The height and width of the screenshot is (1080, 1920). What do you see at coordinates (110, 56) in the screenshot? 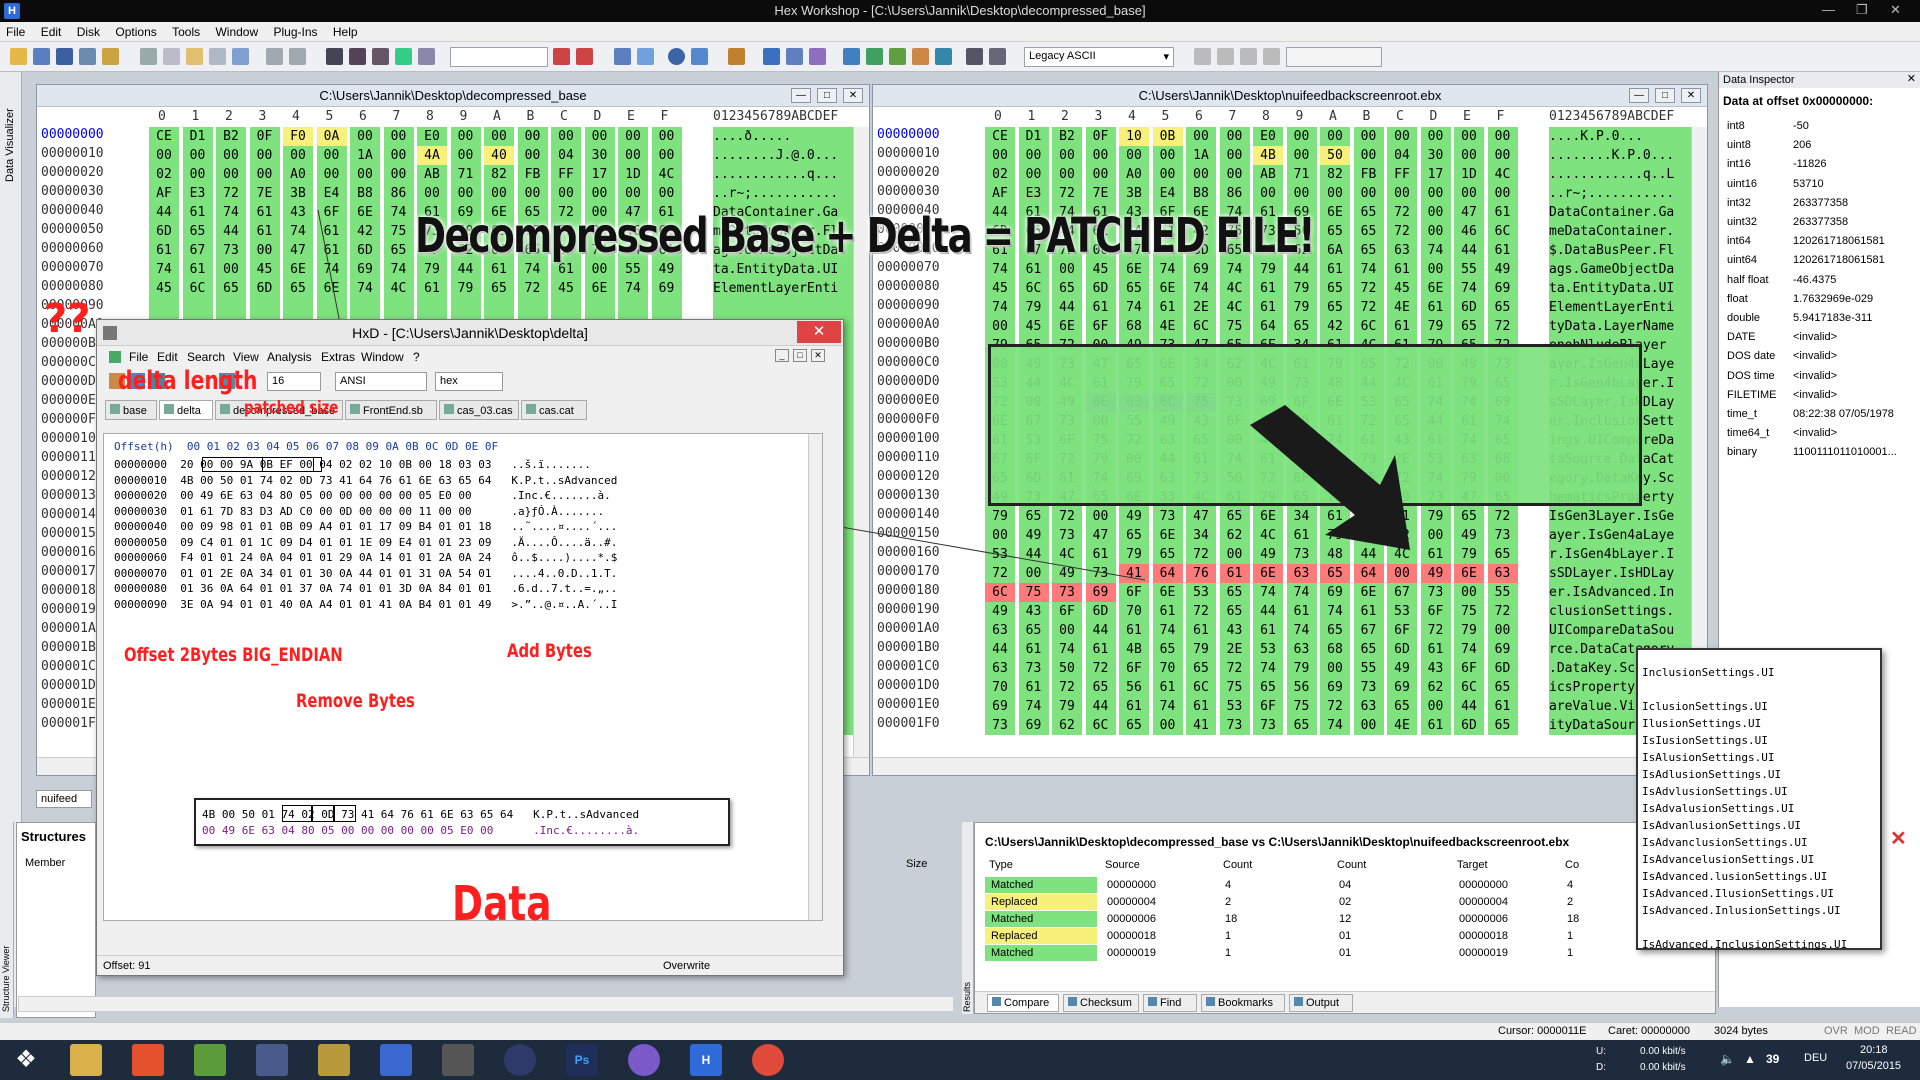
I see `properties-icon` at bounding box center [110, 56].